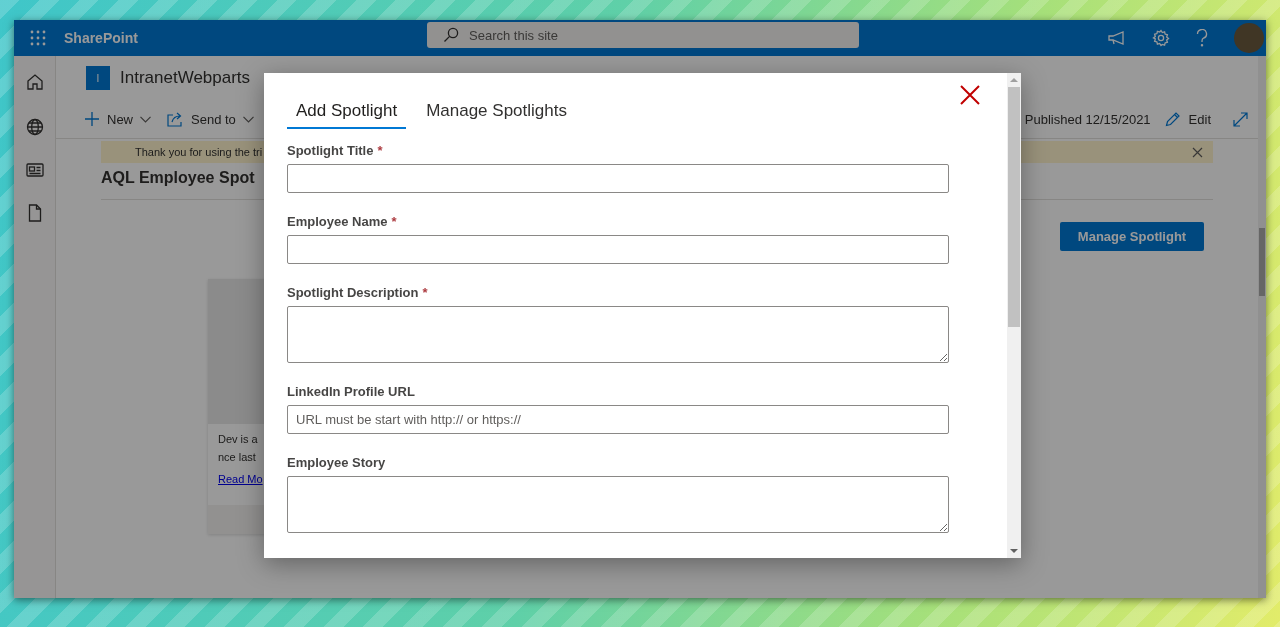 The image size is (1280, 627). Describe the element at coordinates (185, 78) in the screenshot. I see `site-name: IntranetWebparts` at that location.